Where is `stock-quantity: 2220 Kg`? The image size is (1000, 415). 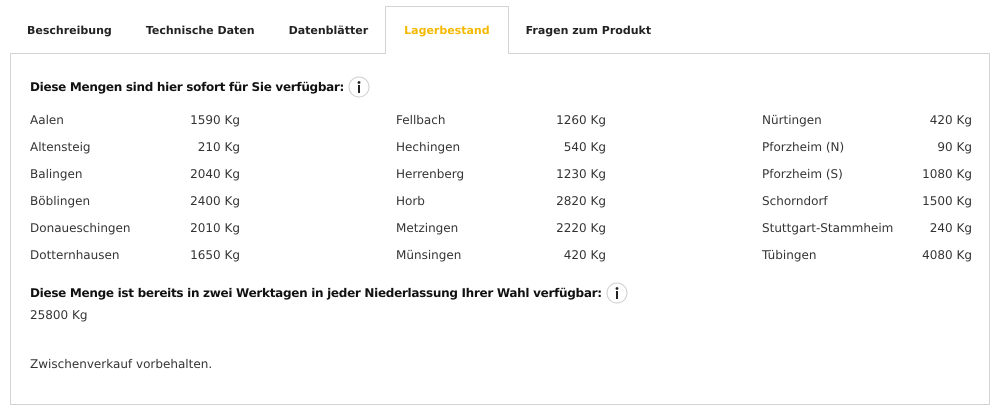
stock-quantity: 2220 Kg is located at coordinates (581, 227).